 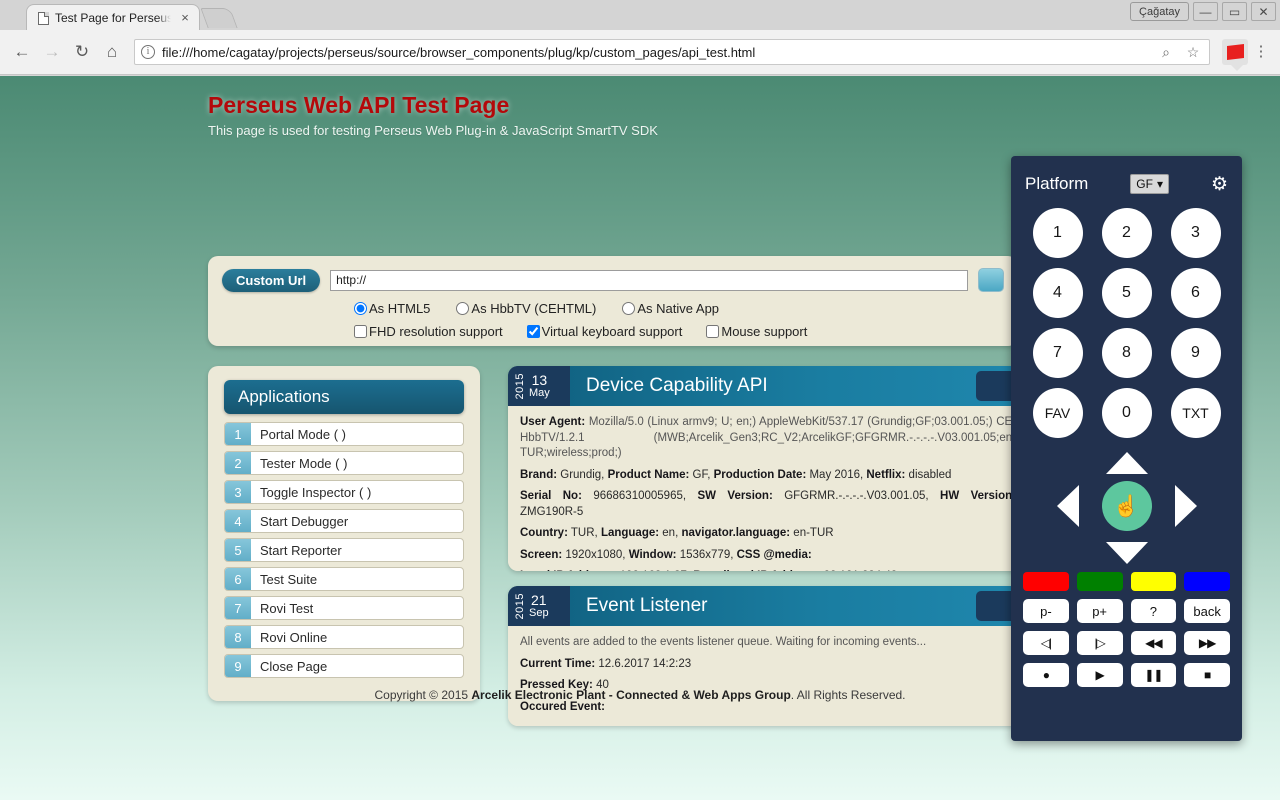 I want to click on radio-as-native-app: As Native App, so click(x=670, y=308).